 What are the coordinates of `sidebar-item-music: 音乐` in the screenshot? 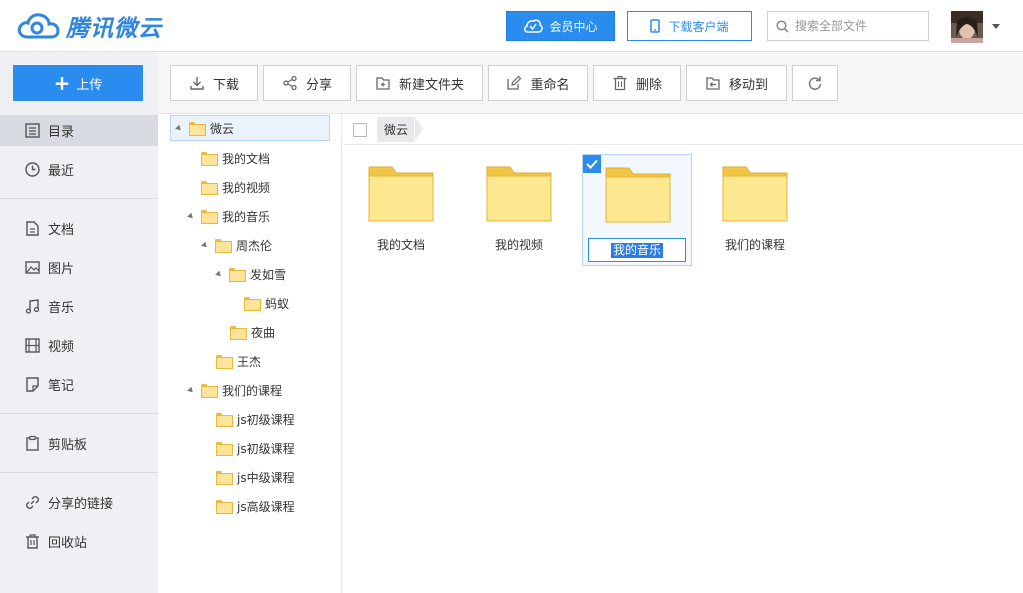 It's located at (79, 306).